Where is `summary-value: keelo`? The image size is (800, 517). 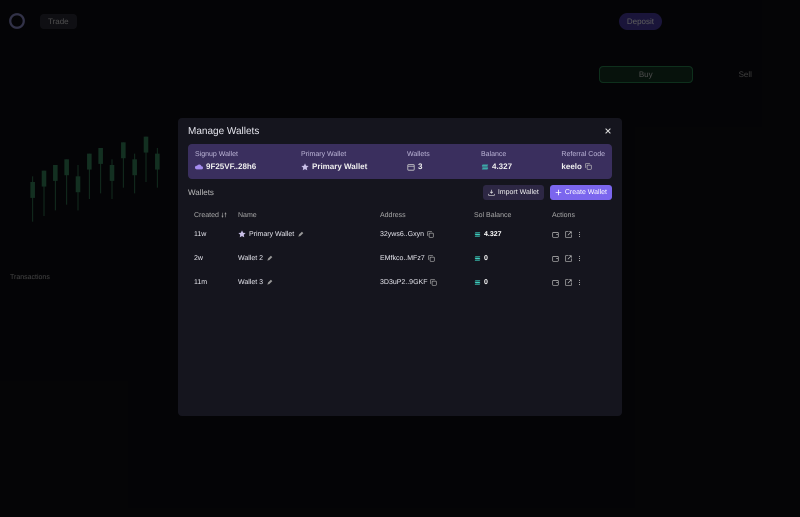 summary-value: keelo is located at coordinates (571, 166).